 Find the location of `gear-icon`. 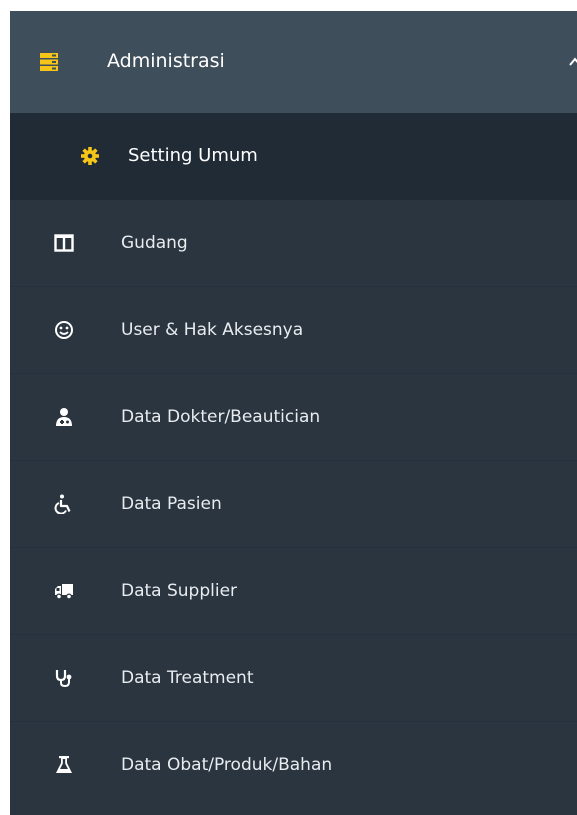

gear-icon is located at coordinates (90, 156).